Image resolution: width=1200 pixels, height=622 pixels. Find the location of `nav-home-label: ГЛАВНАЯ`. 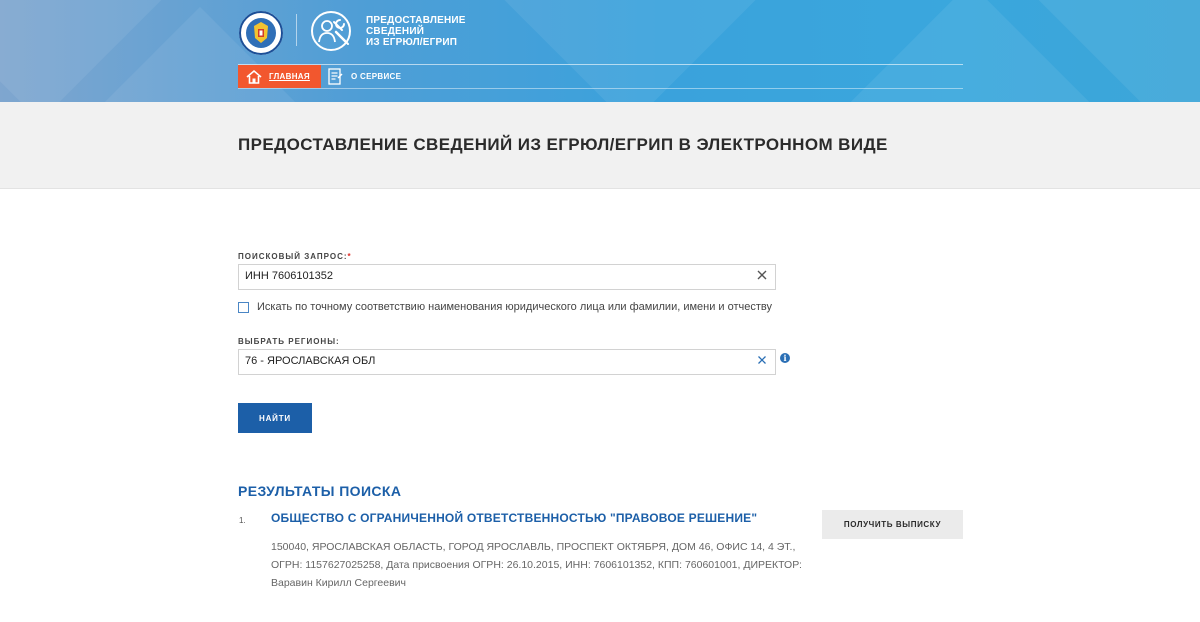

nav-home-label: ГЛАВНАЯ is located at coordinates (289, 76).